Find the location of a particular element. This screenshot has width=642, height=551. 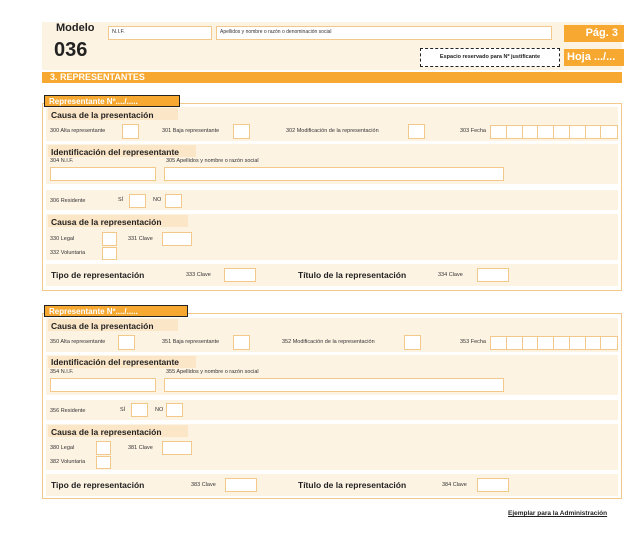

rep1-no-checkbox is located at coordinates (173, 201).